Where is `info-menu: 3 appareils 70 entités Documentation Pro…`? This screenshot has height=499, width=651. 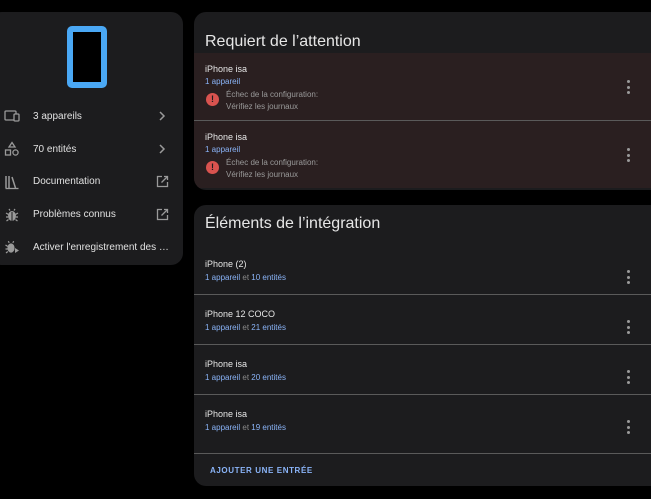 info-menu: 3 appareils 70 entités Documentation Pro… is located at coordinates (91, 182).